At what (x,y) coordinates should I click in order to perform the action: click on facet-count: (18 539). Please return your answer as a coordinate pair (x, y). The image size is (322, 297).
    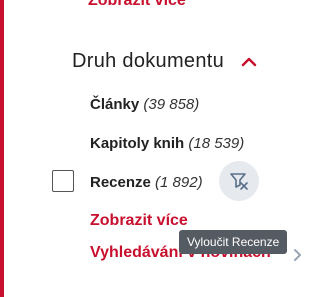
    Looking at the image, I should click on (216, 143).